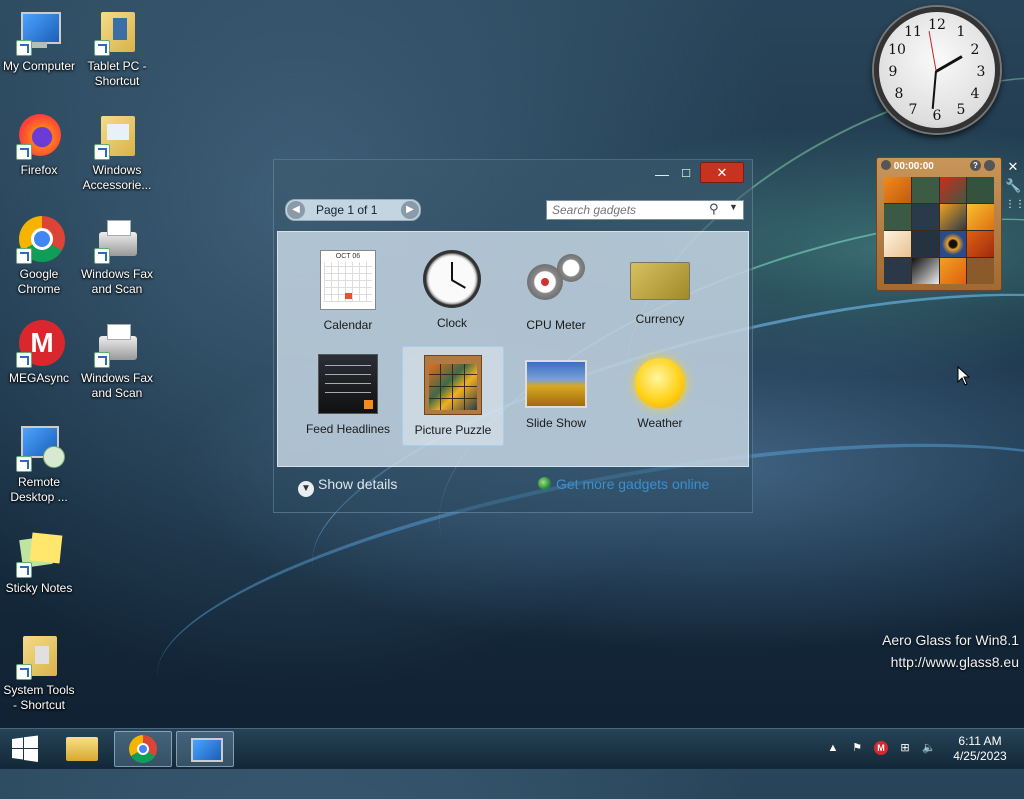 The height and width of the screenshot is (799, 1024). Describe the element at coordinates (833, 748) in the screenshot. I see `show-hidden-icons-icon: ▲` at that location.